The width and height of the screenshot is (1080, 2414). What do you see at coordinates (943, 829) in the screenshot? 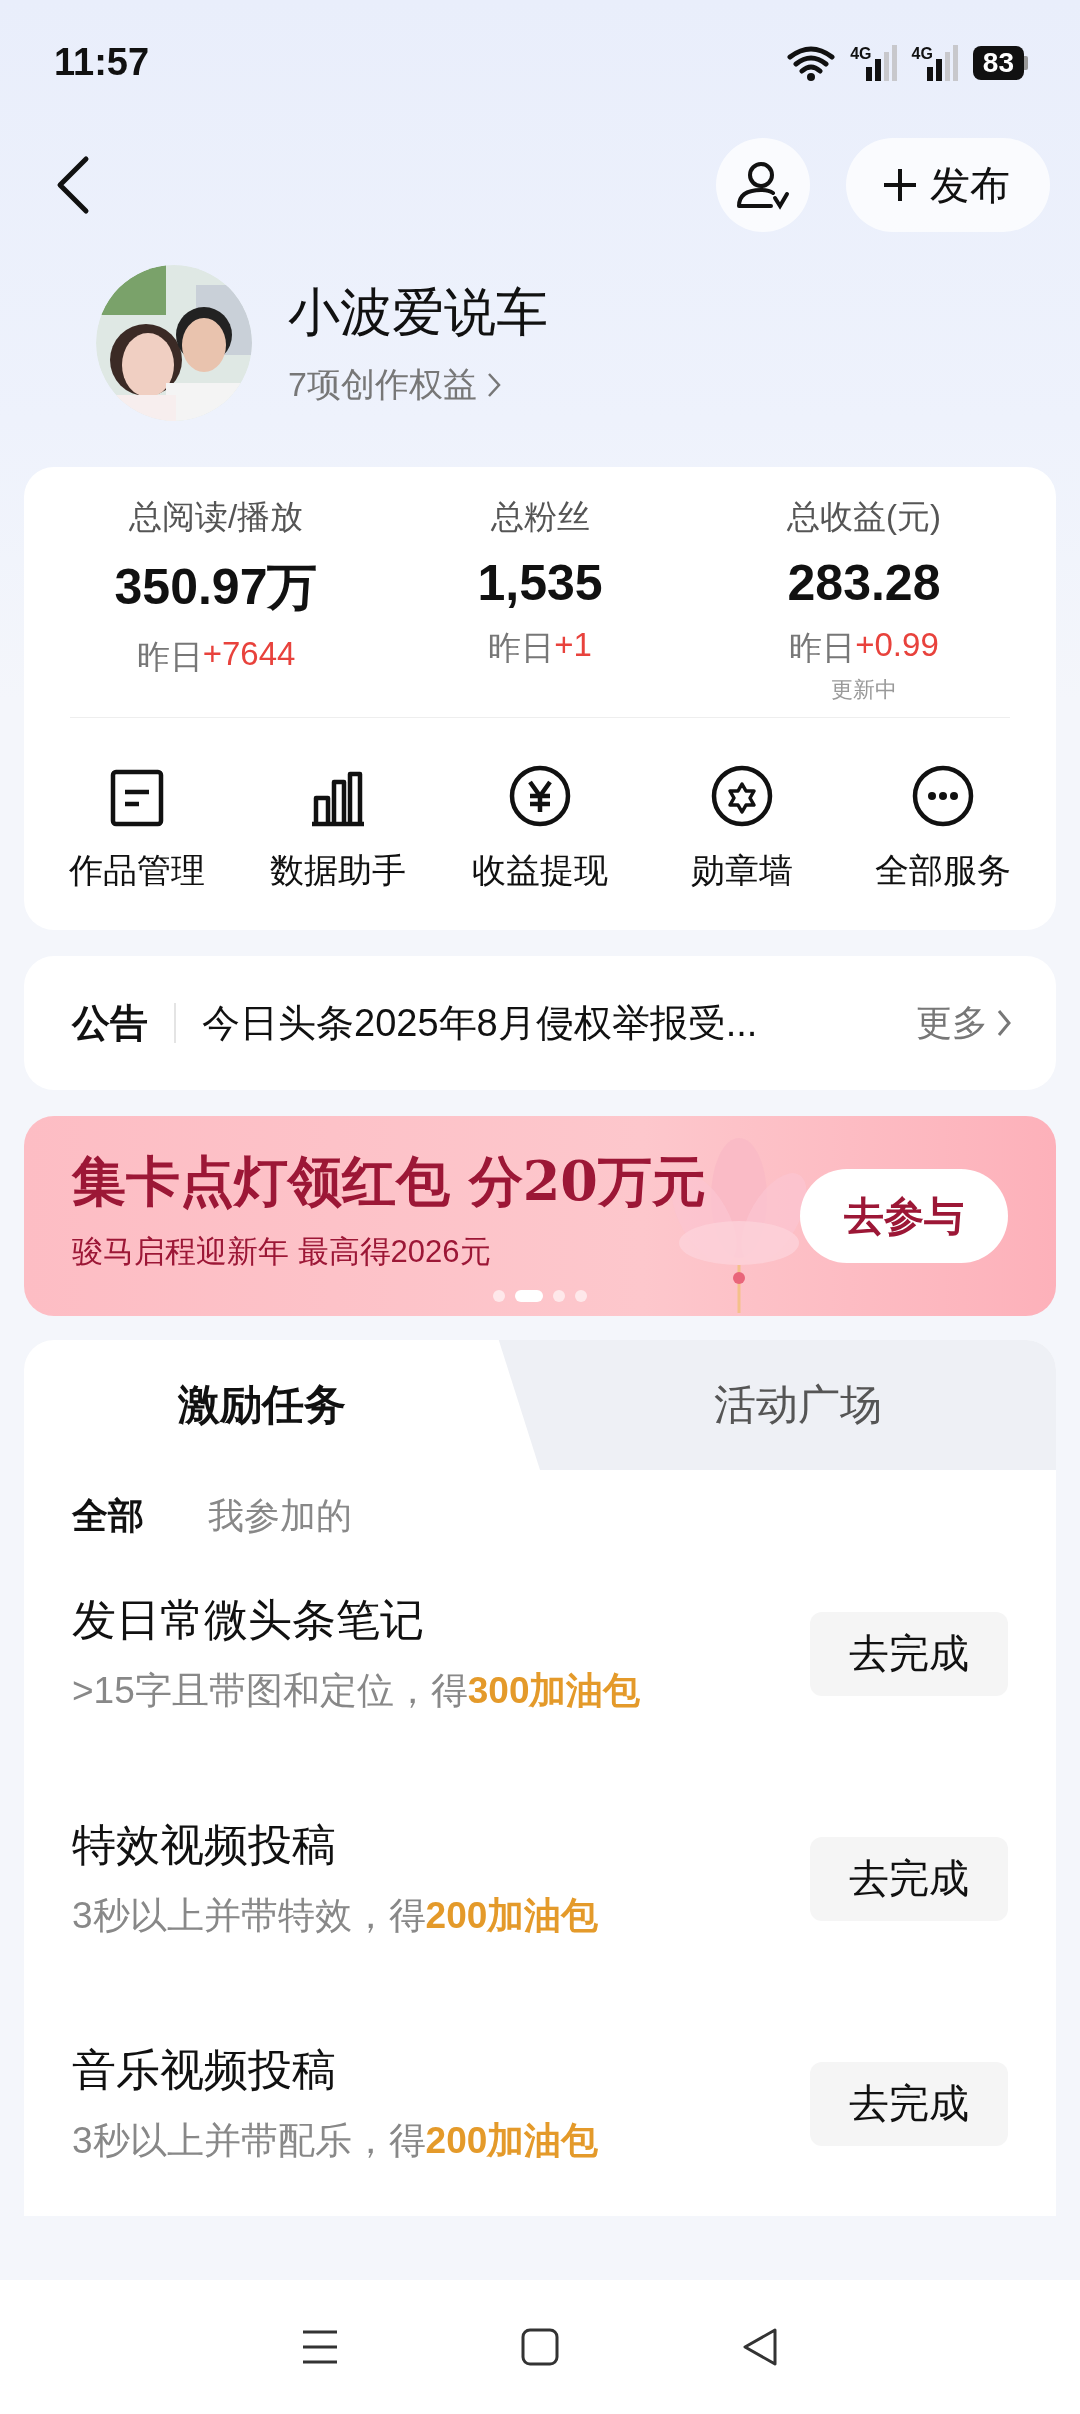
I see `service-item: 全部服务` at bounding box center [943, 829].